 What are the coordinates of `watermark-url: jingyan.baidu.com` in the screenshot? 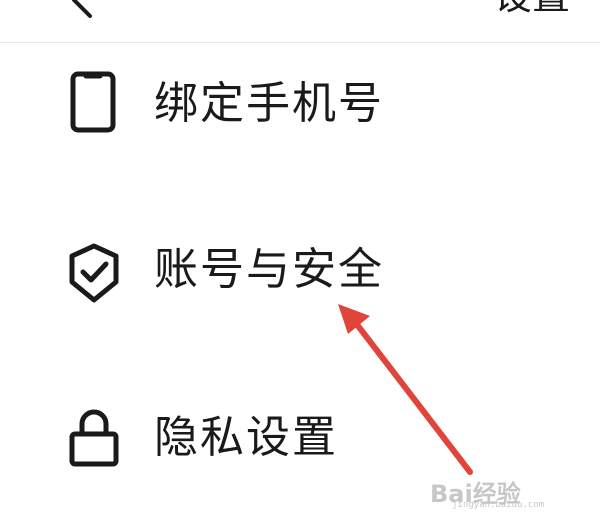 It's located at (498, 505).